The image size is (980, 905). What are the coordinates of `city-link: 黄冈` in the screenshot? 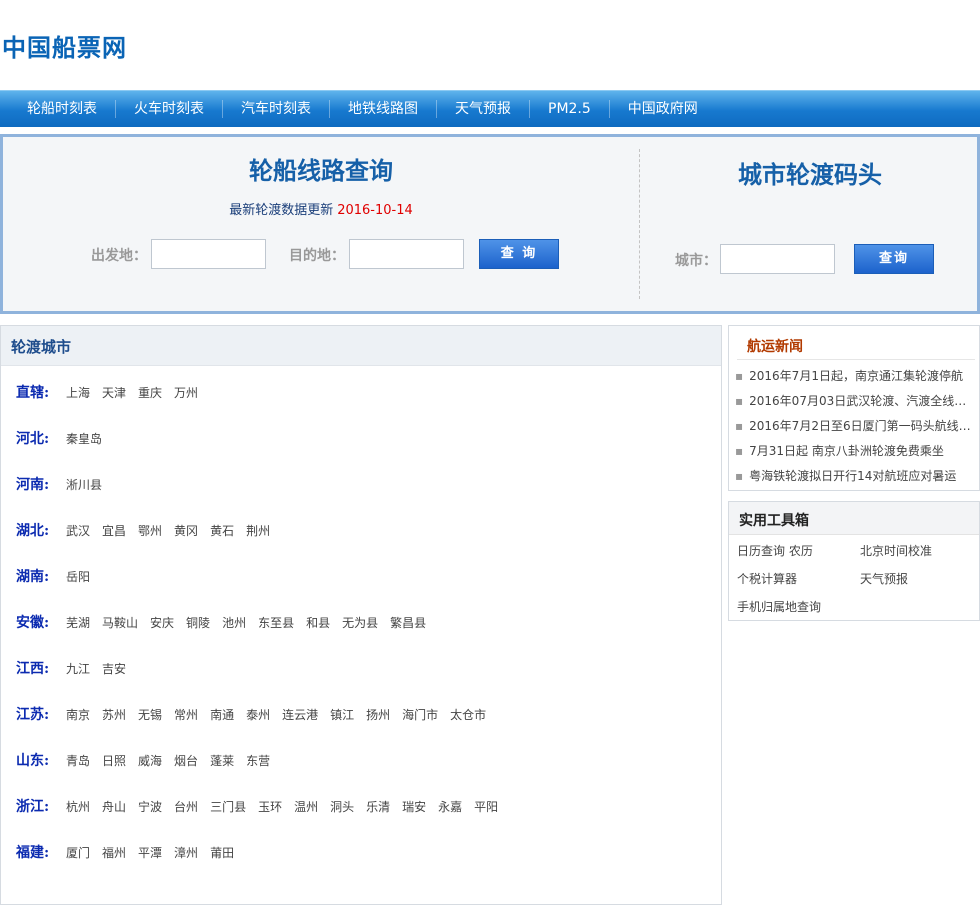 It's located at (186, 530).